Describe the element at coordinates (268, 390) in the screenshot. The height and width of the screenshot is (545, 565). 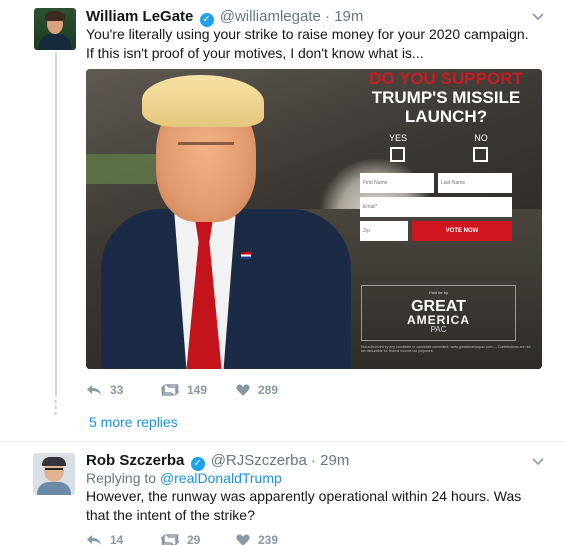
I see `like-count: 289` at that location.